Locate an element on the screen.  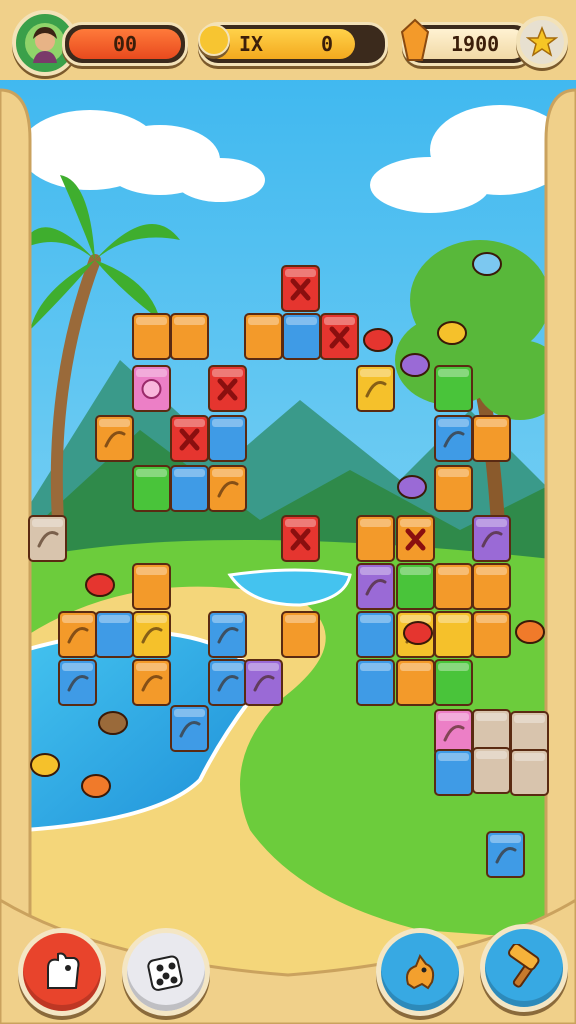
coin-label: IX is located at coordinates (251, 44).